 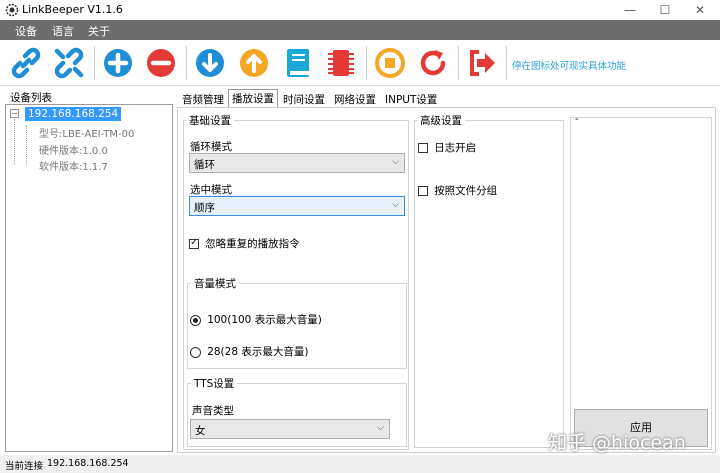 I want to click on status-connection: 192.168.168.254, so click(x=88, y=463).